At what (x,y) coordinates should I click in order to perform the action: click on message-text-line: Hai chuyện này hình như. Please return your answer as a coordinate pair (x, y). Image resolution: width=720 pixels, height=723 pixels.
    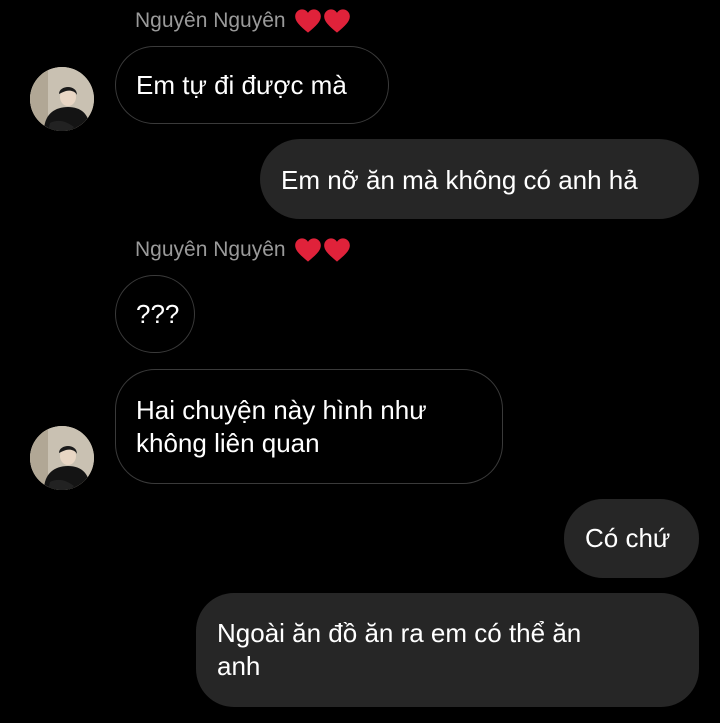
    Looking at the image, I should click on (281, 410).